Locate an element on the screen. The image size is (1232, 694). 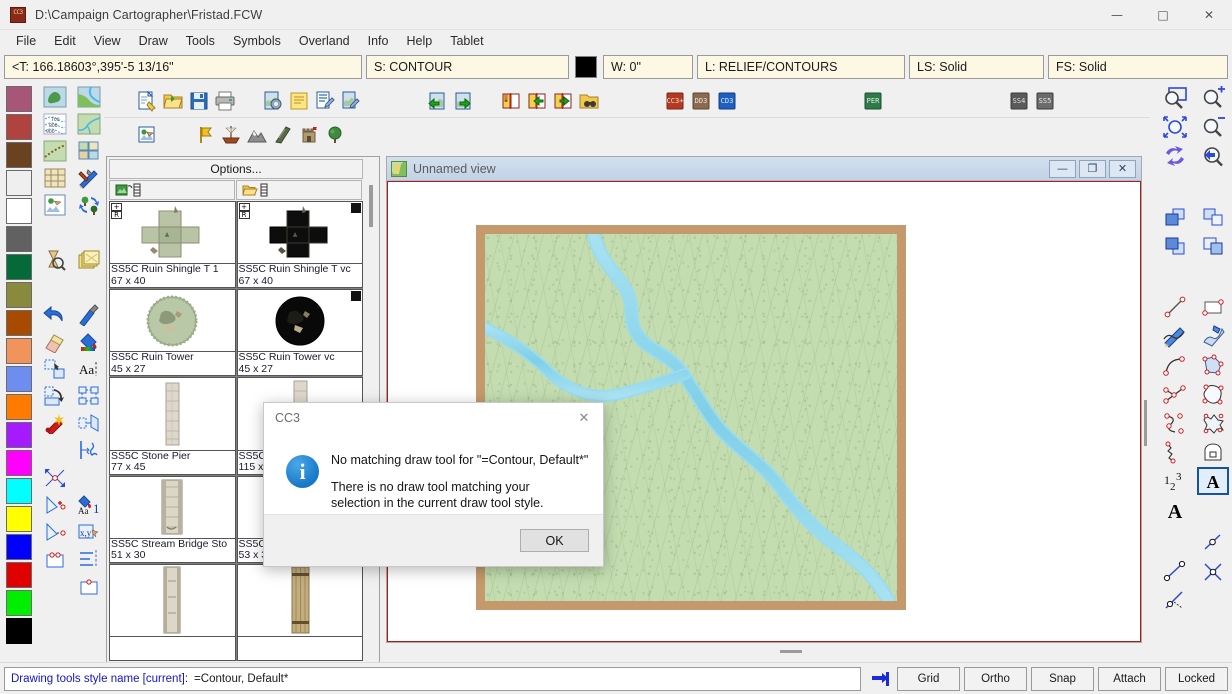
line-tool-icon is located at coordinates (1175, 307).